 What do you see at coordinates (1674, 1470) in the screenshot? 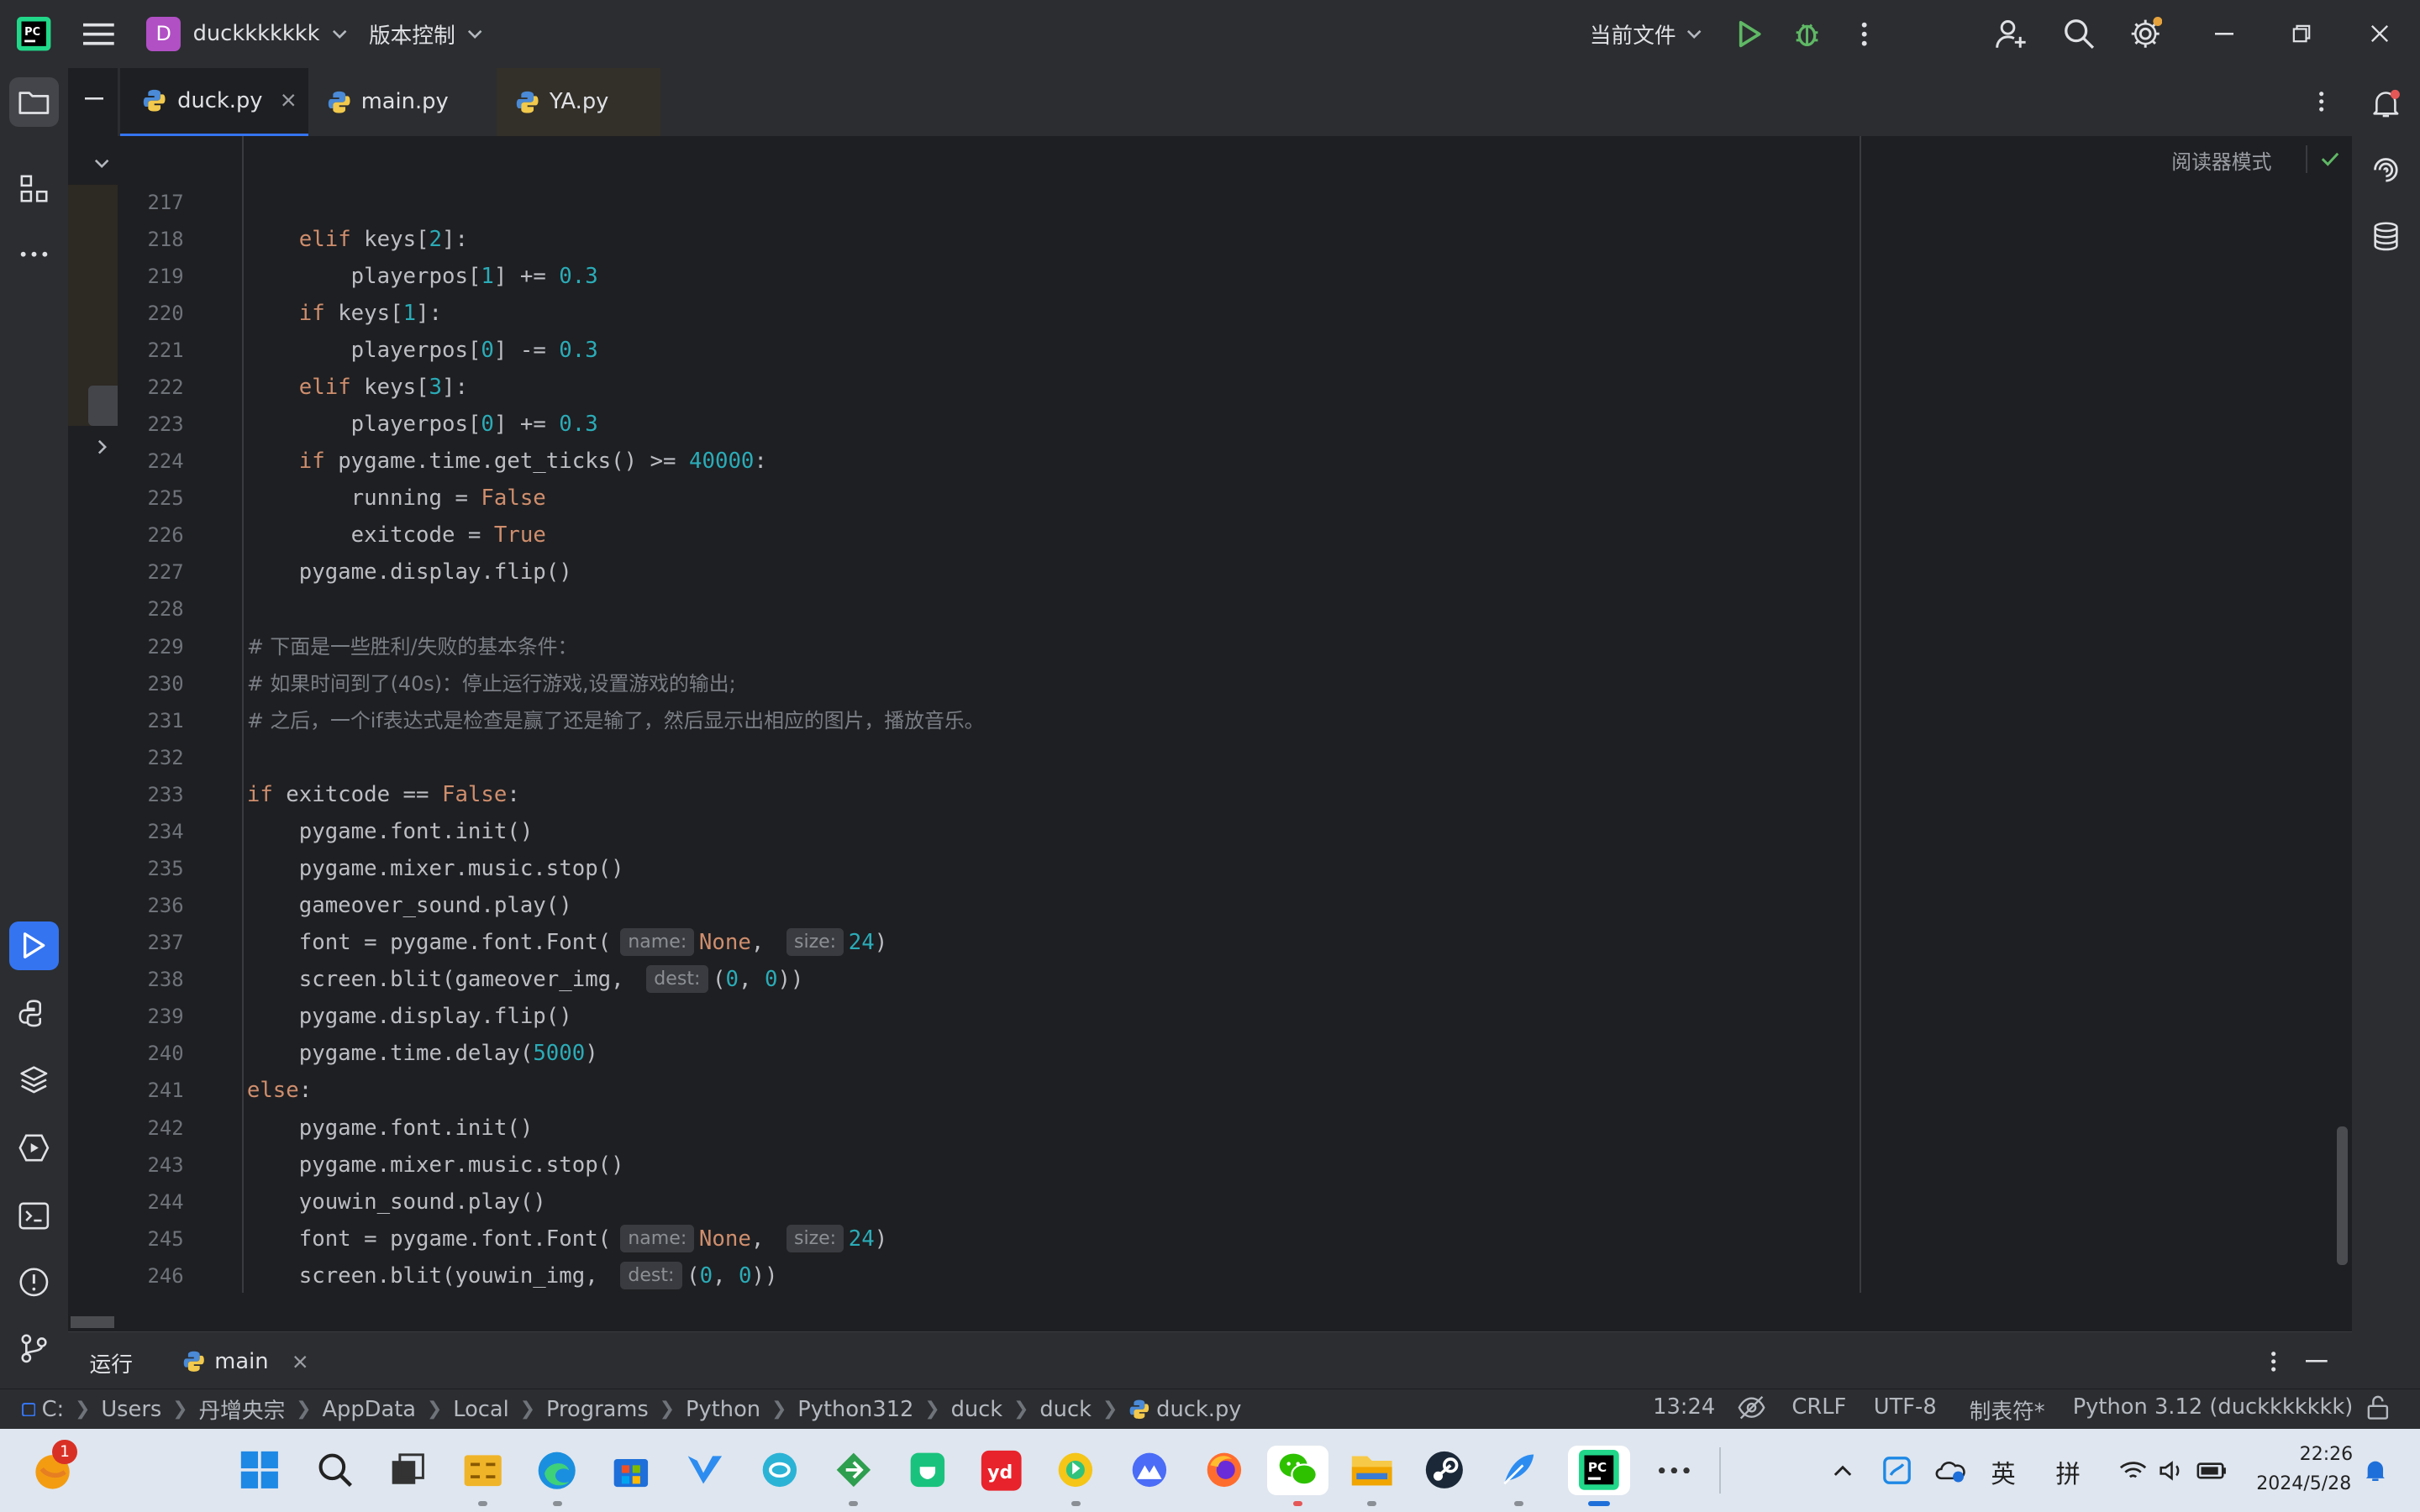
I see `more-apps-icon` at bounding box center [1674, 1470].